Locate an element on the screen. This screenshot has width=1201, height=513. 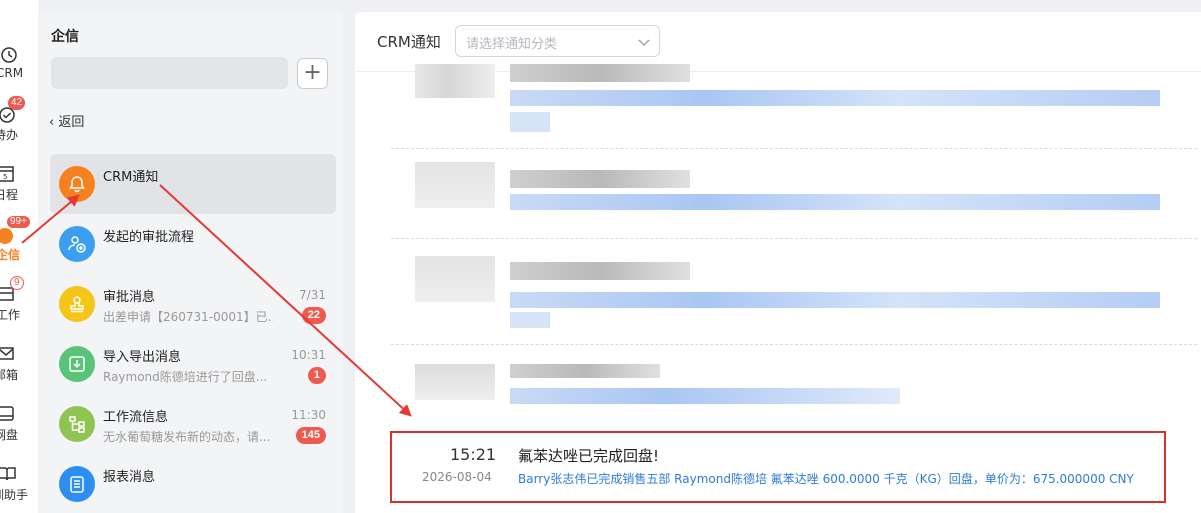
back-label: 返回 is located at coordinates (71, 122).